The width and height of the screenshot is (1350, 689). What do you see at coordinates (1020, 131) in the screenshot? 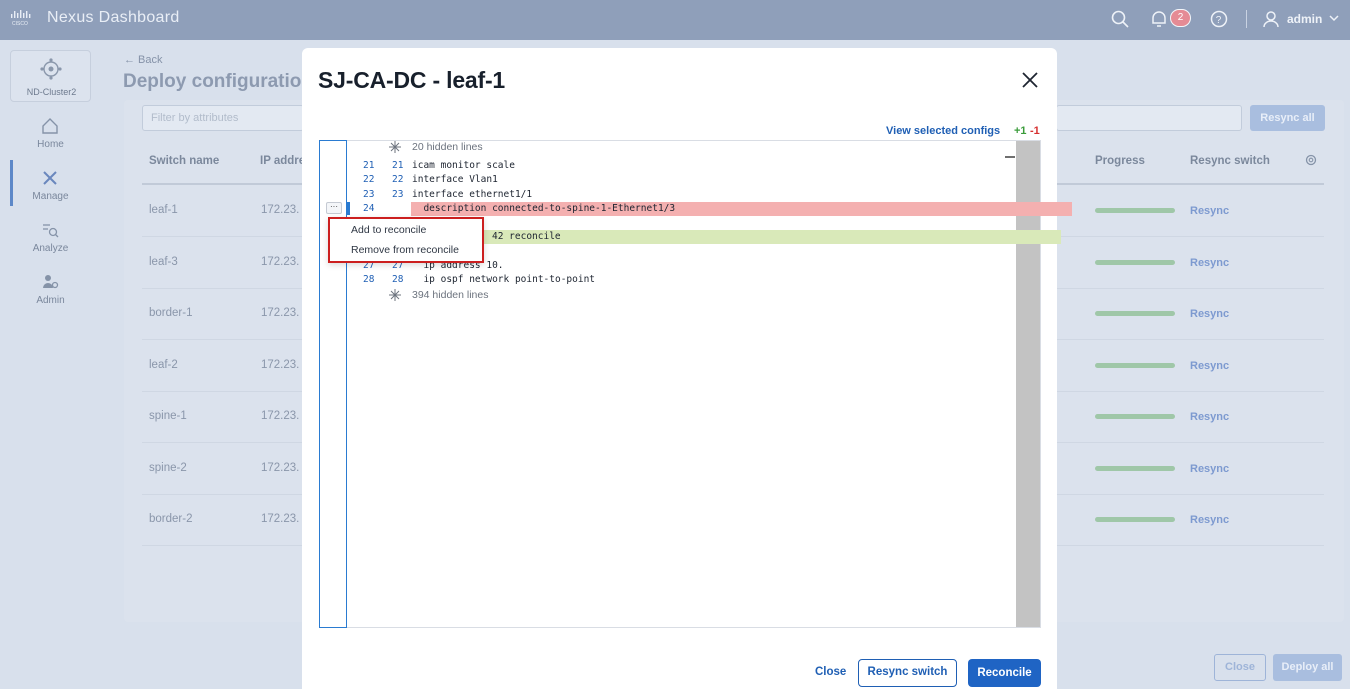
I see `added-lines-count: +1` at bounding box center [1020, 131].